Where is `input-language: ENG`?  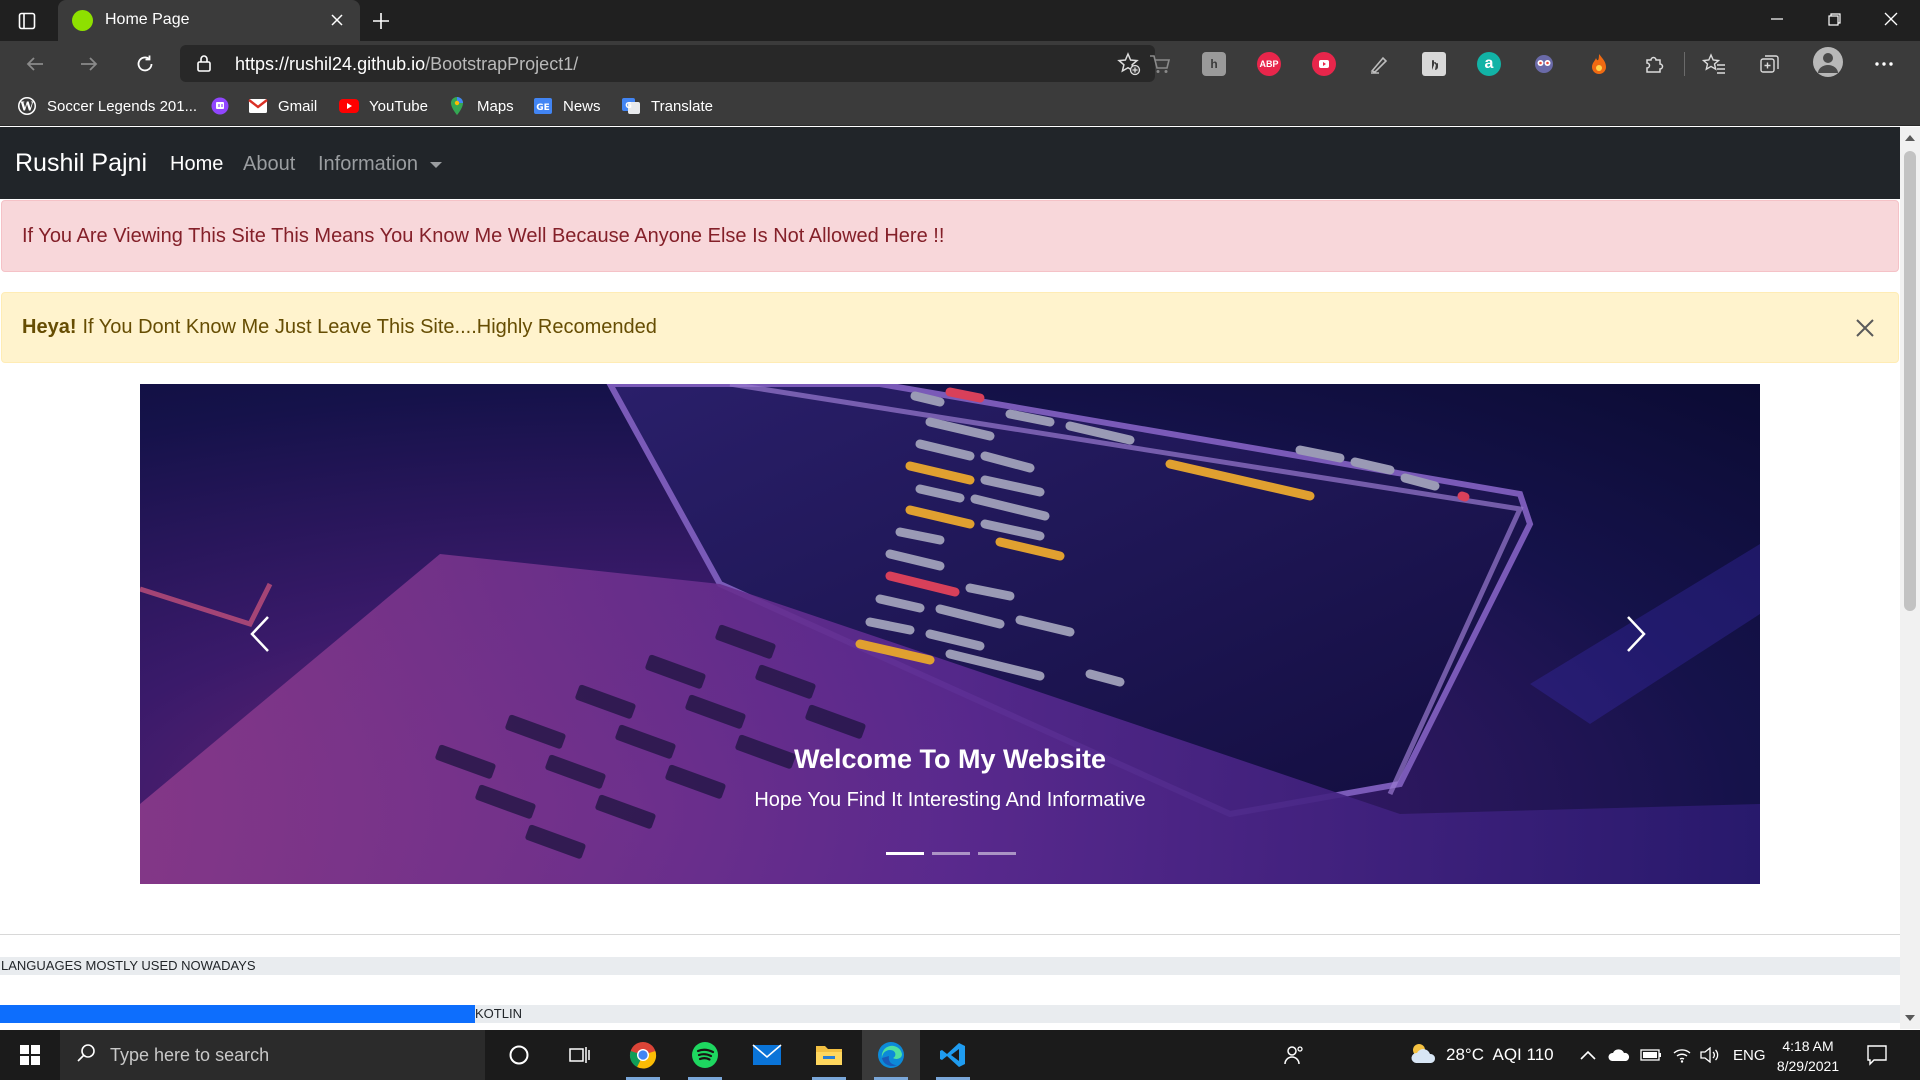
input-language: ENG is located at coordinates (1749, 1055).